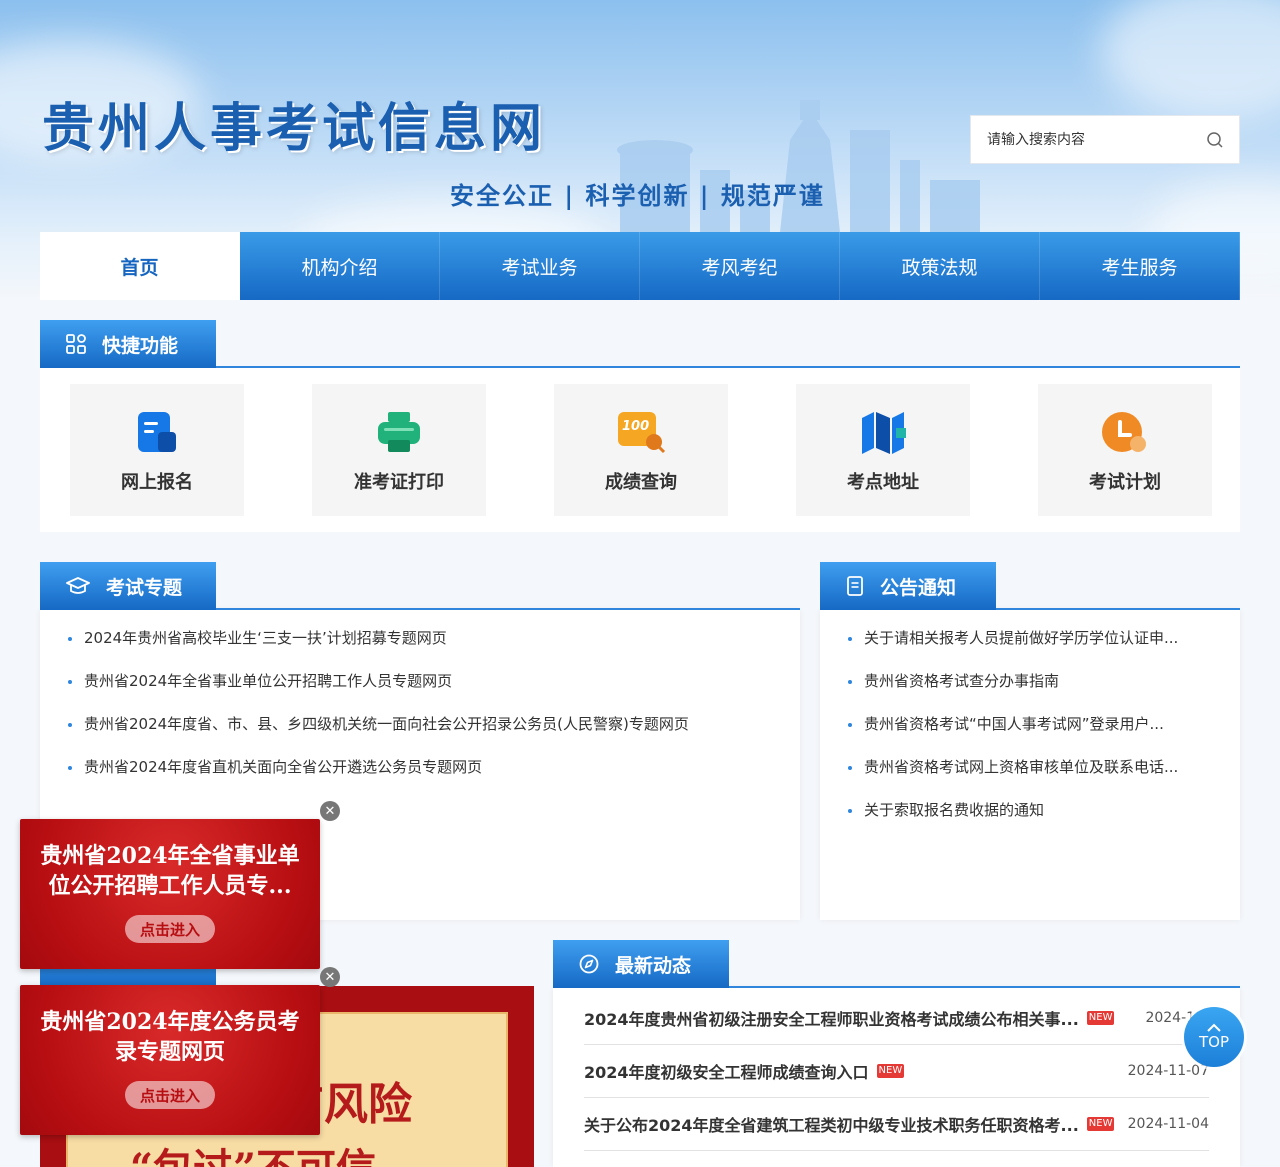 This screenshot has height=1167, width=1280. I want to click on compass-icon, so click(589, 964).